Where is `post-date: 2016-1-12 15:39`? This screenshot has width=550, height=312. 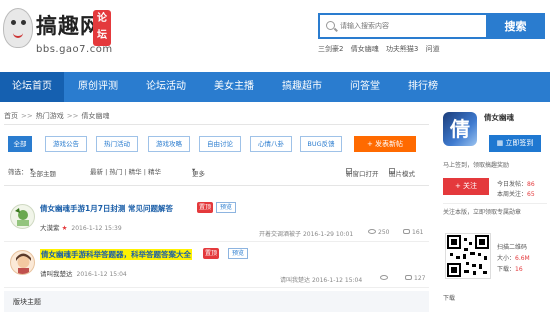
post-date: 2016-1-12 15:39 is located at coordinates (96, 228).